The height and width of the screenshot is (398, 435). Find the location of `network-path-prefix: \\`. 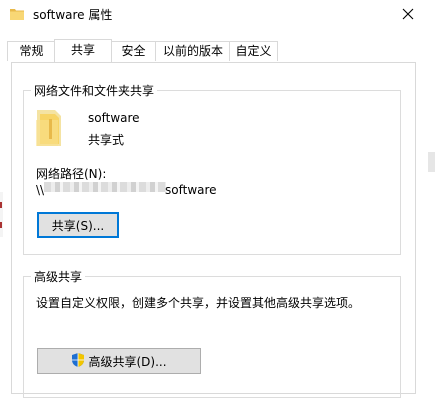

network-path-prefix: \\ is located at coordinates (40, 190).